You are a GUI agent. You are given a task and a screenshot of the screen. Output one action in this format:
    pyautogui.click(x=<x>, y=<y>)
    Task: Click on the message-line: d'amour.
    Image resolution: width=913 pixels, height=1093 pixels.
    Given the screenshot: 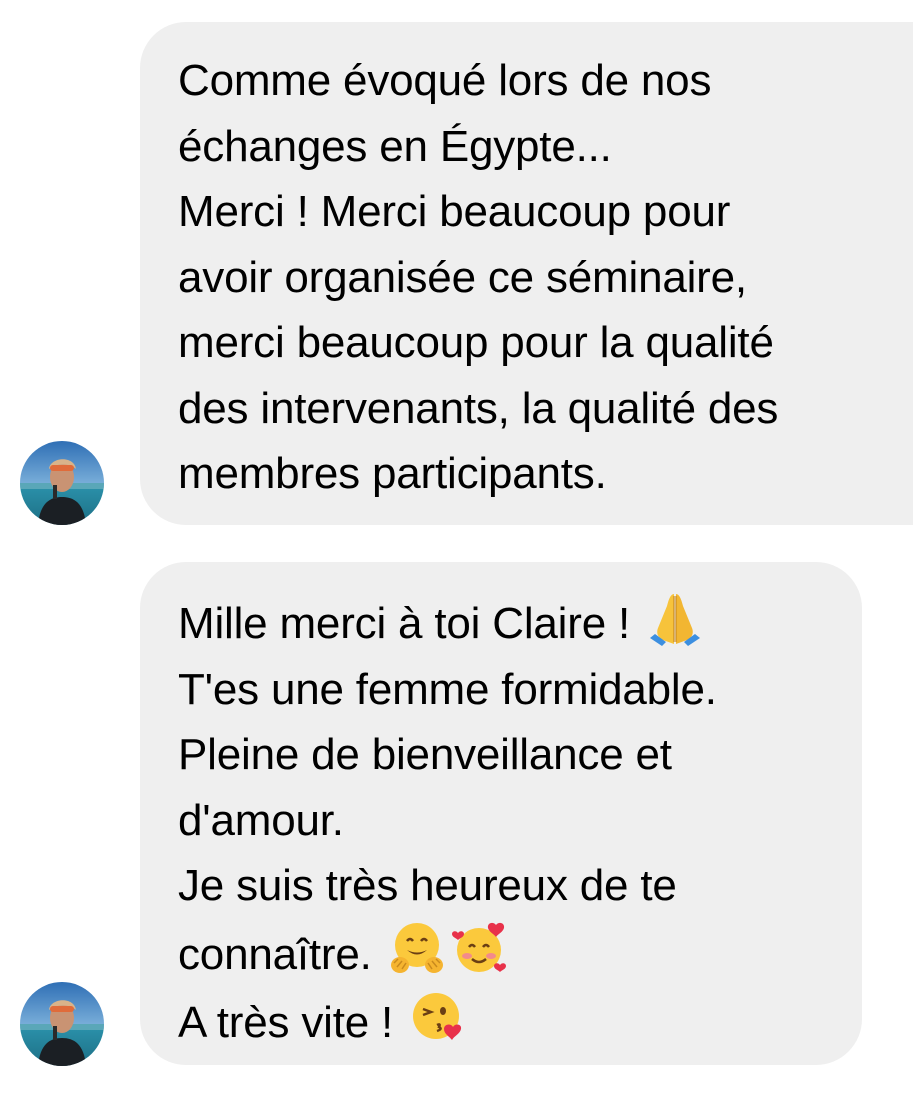 What is the action you would take?
    pyautogui.click(x=261, y=820)
    